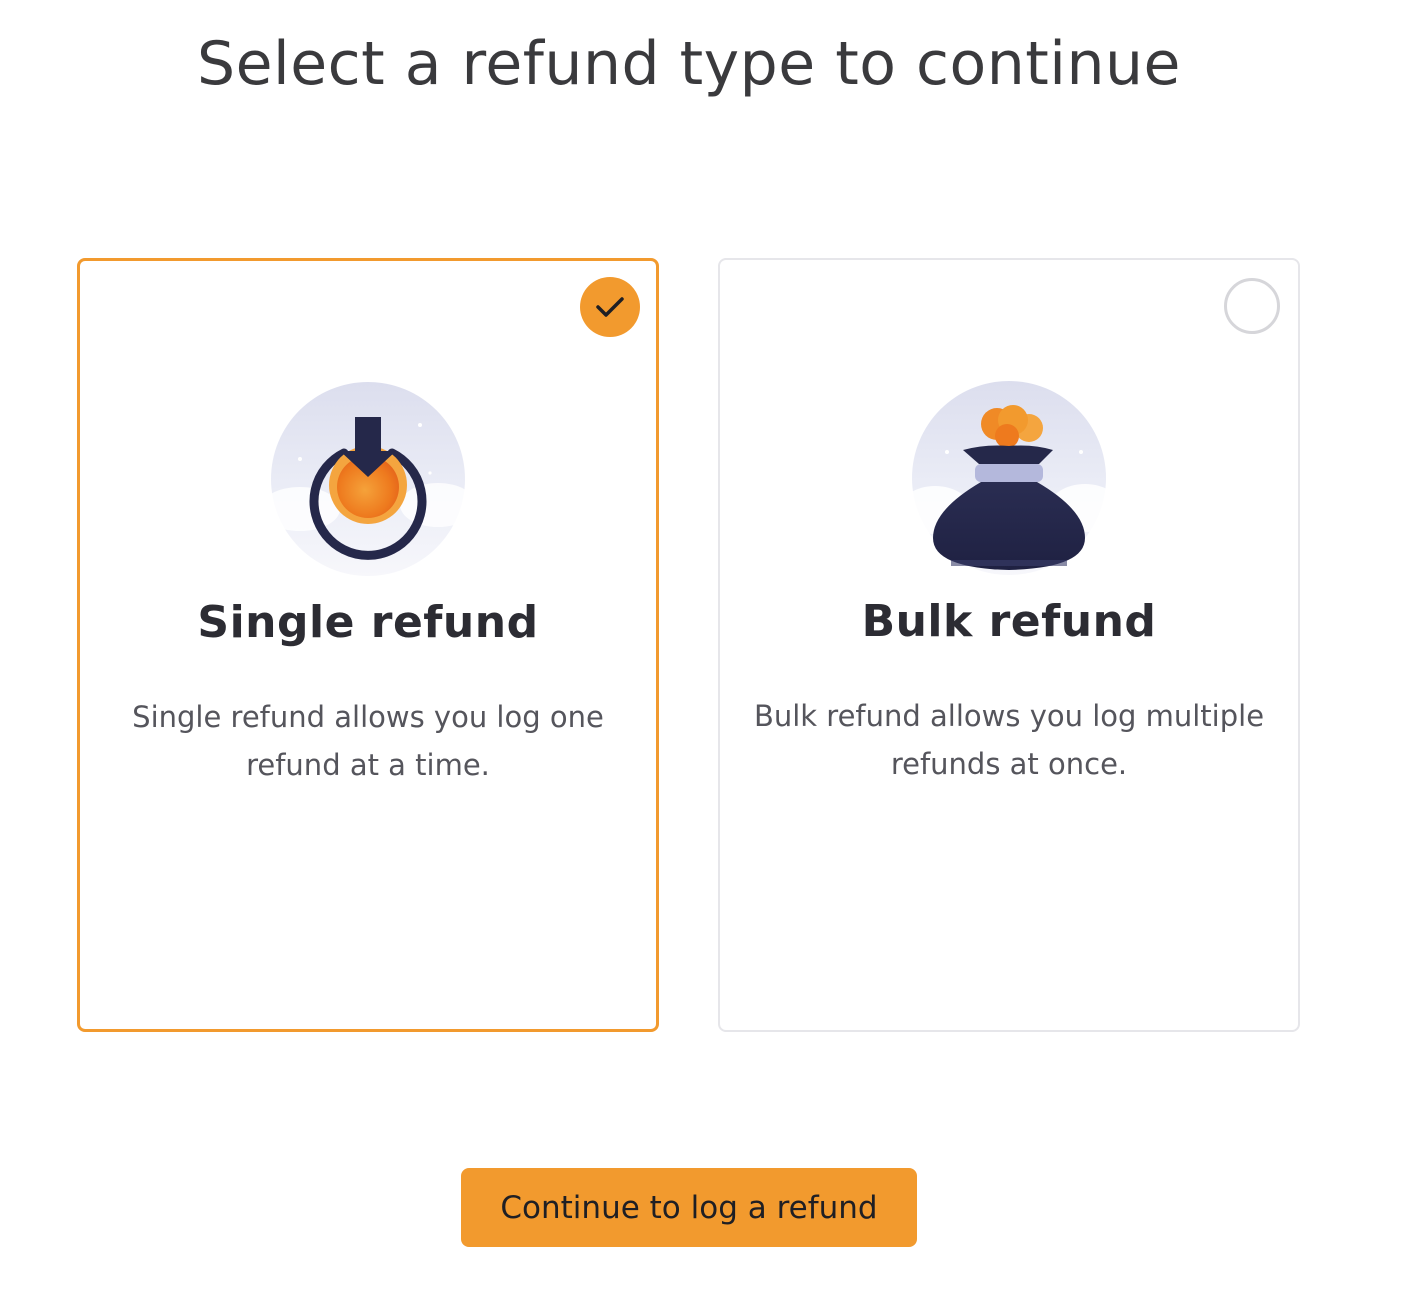 This screenshot has height=1300, width=1414. What do you see at coordinates (689, 64) in the screenshot?
I see `page-title: Select a refund type to continue` at bounding box center [689, 64].